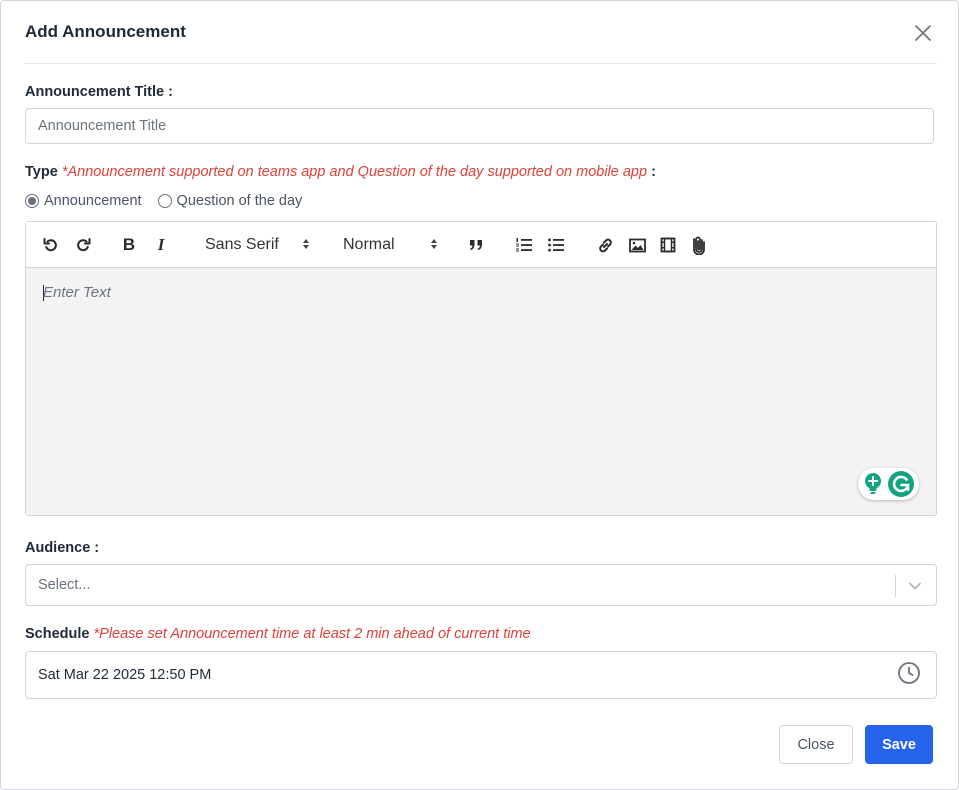 The image size is (959, 790). What do you see at coordinates (909, 673) in the screenshot?
I see `clock-icon` at bounding box center [909, 673].